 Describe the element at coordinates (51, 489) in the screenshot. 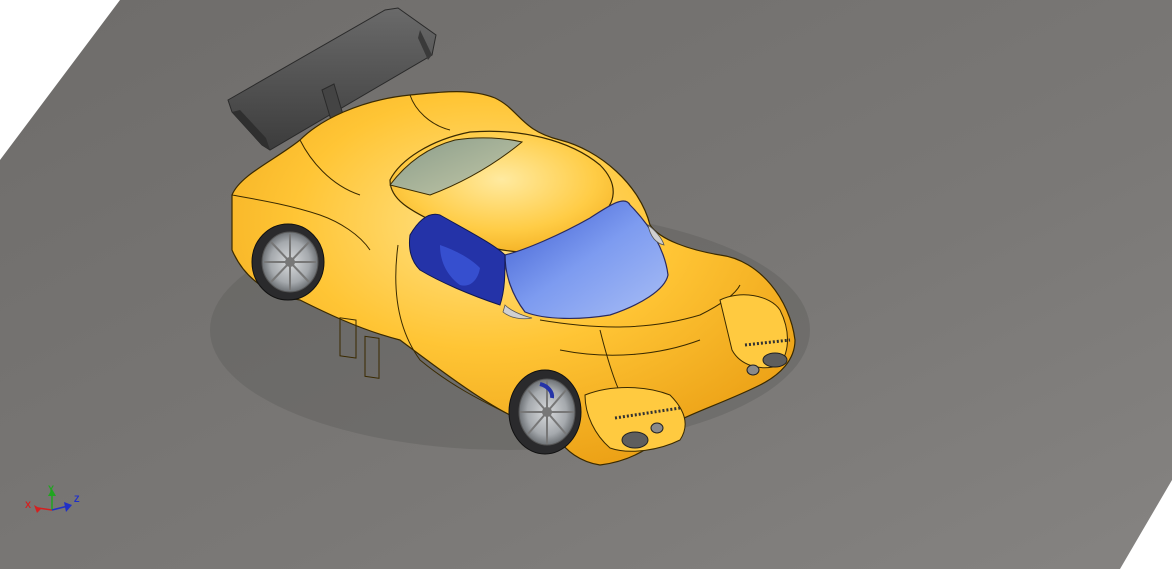

I see `y-axis-label: Y` at that location.